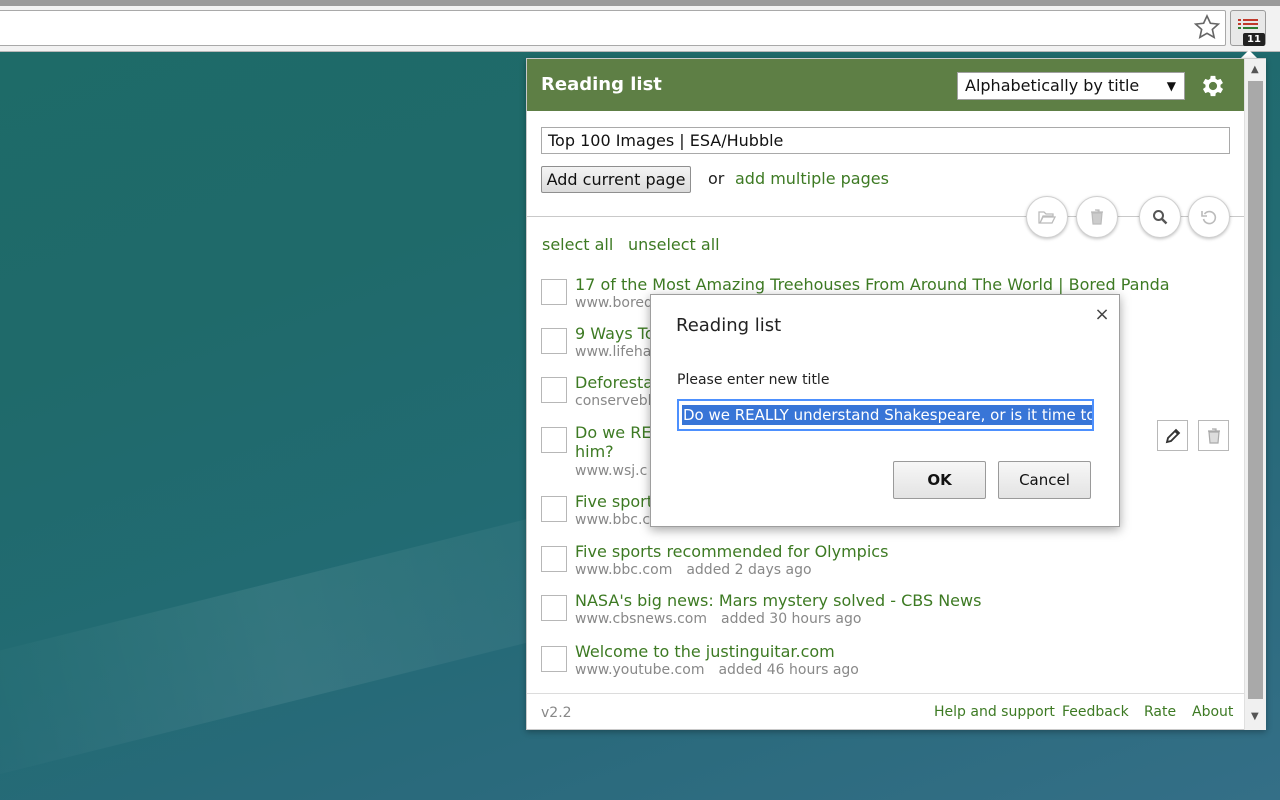  What do you see at coordinates (624, 570) in the screenshot?
I see `item-domain: www.bbc.com` at bounding box center [624, 570].